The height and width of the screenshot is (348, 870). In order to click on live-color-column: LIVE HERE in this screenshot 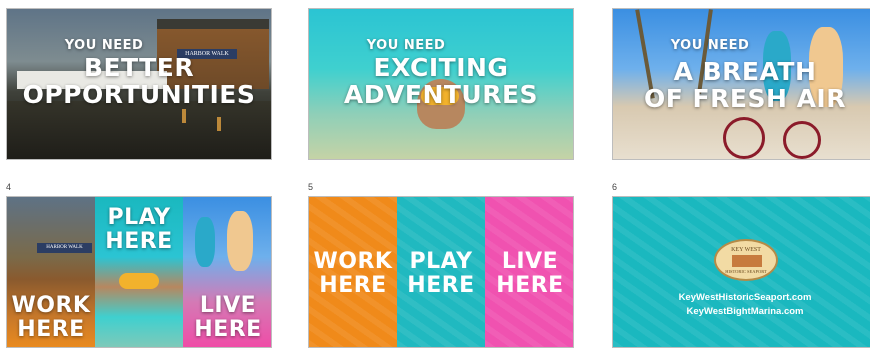, I will do `click(529, 272)`.